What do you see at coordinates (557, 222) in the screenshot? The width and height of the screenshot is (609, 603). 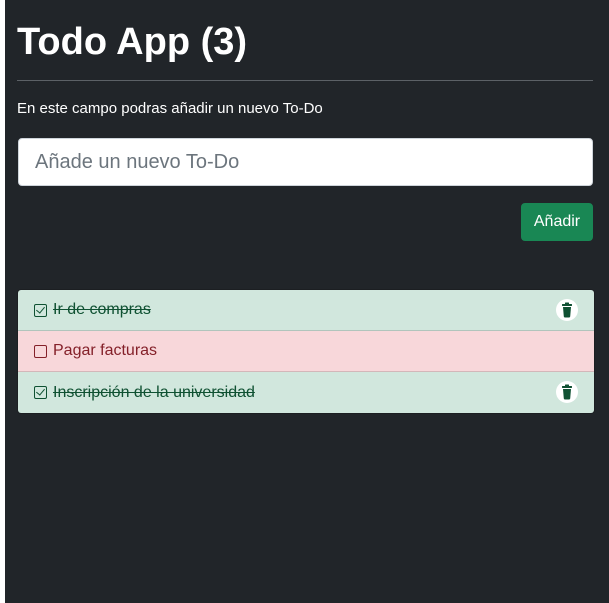 I see `add-todo-button: Añadir` at bounding box center [557, 222].